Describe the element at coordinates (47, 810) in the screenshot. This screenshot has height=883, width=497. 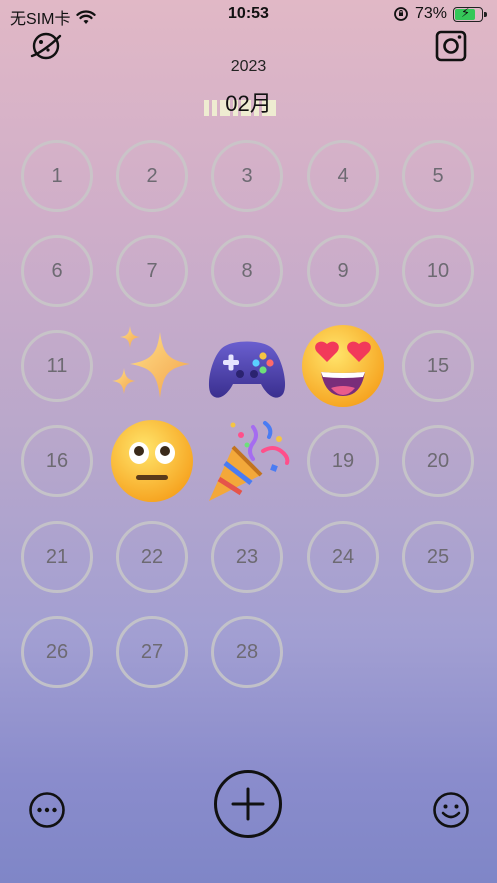
I see `more-icon` at that location.